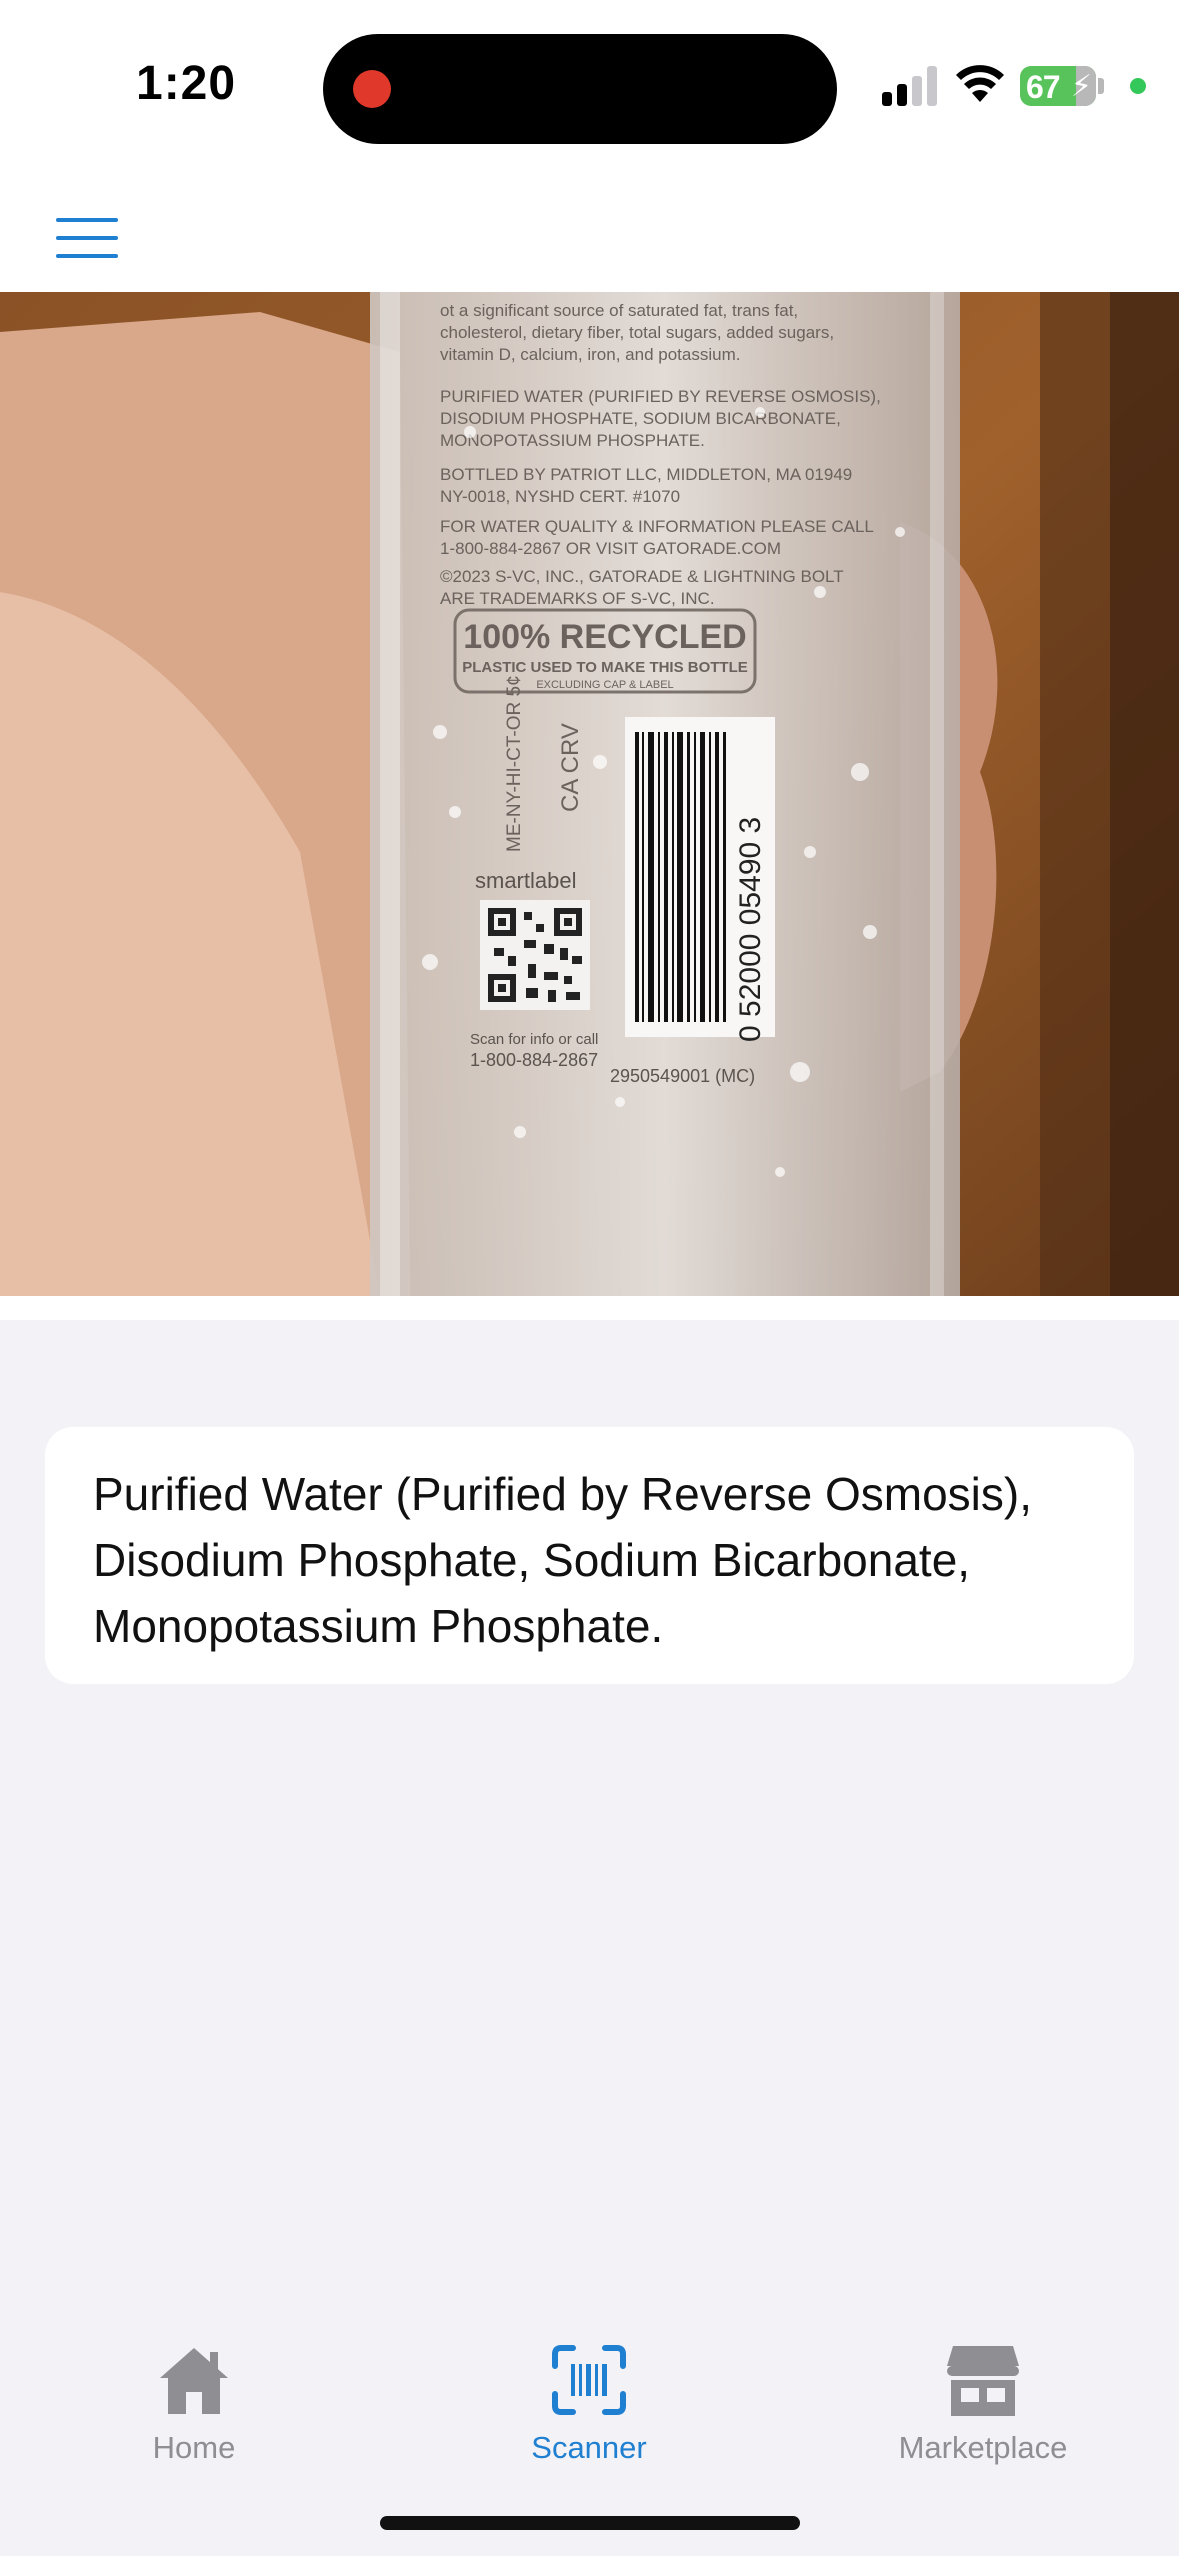 The image size is (1179, 2556). Describe the element at coordinates (186, 83) in the screenshot. I see `status-time: 1:20` at that location.